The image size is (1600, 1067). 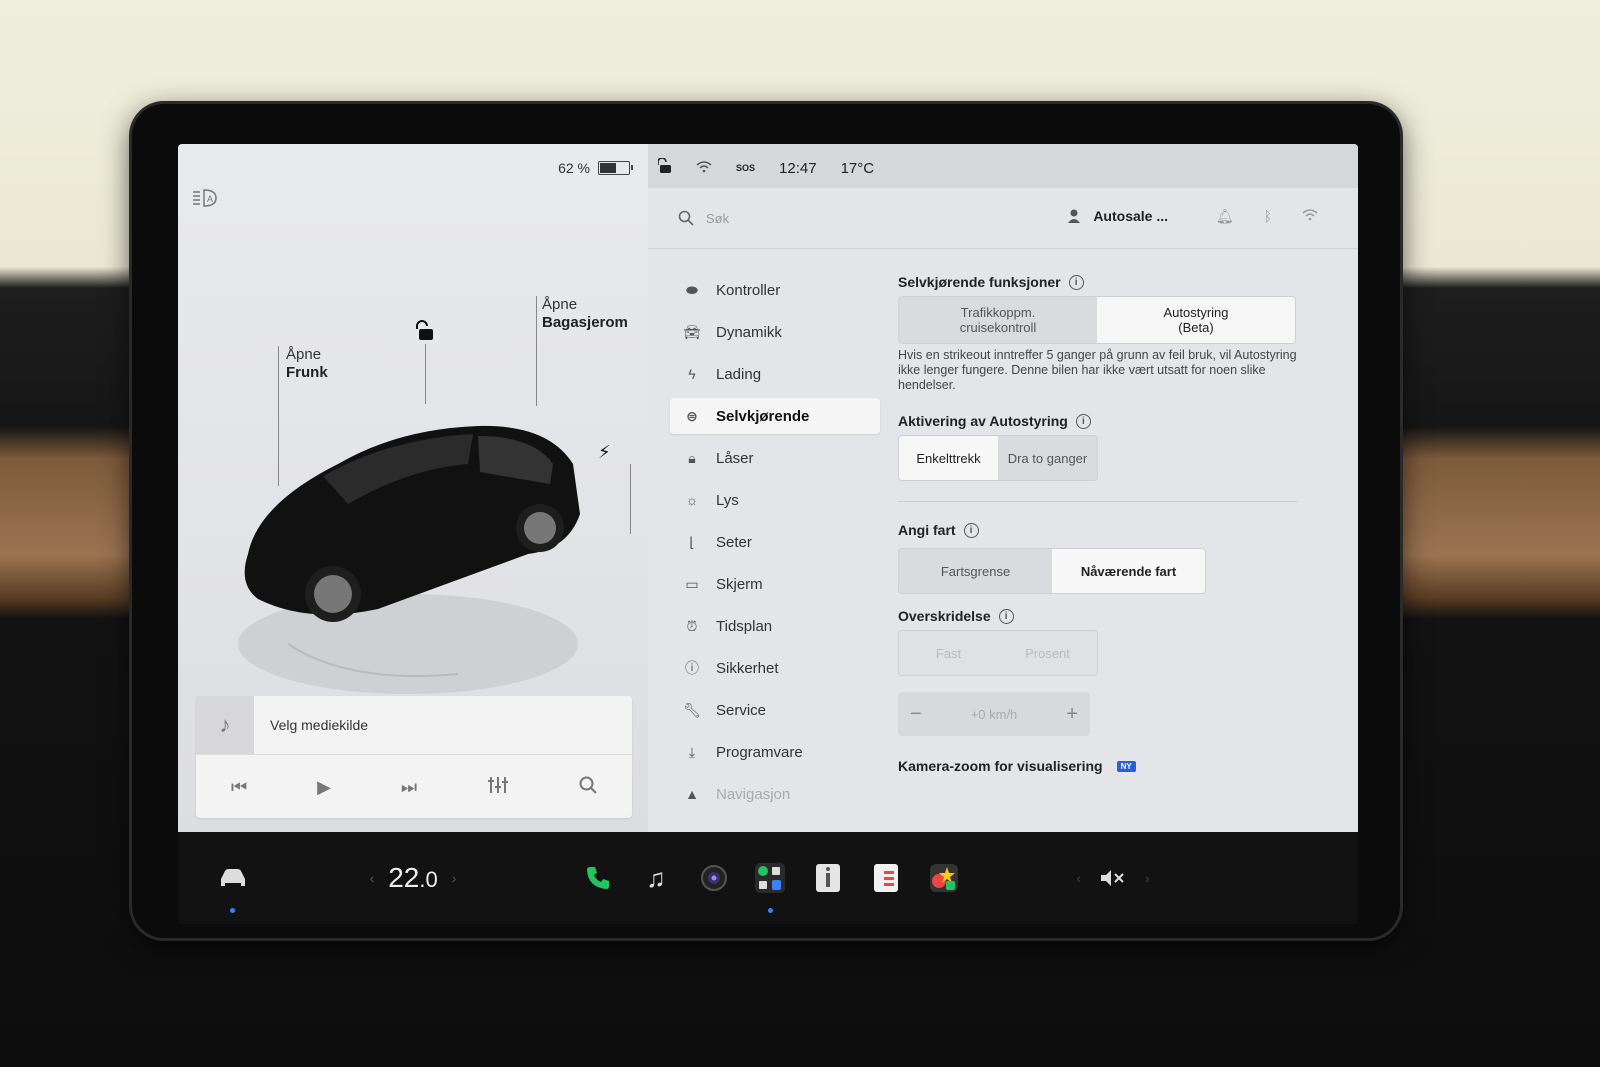 What do you see at coordinates (775, 542) in the screenshot?
I see `menu-item-seter: ⌊ Seter` at bounding box center [775, 542].